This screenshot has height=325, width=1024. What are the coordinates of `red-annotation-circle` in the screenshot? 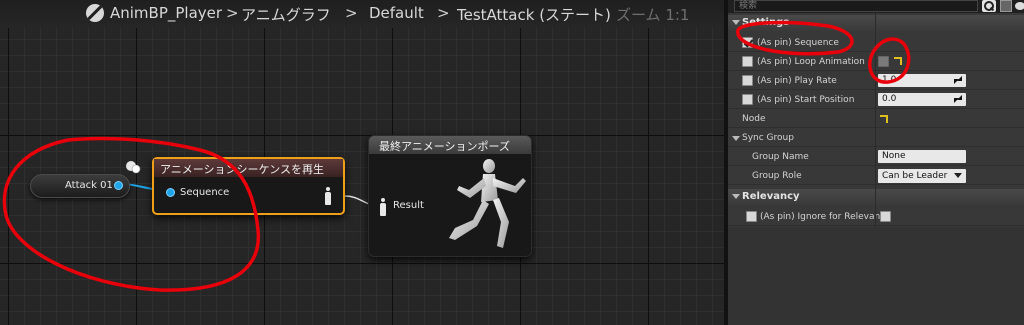 It's located at (131, 214).